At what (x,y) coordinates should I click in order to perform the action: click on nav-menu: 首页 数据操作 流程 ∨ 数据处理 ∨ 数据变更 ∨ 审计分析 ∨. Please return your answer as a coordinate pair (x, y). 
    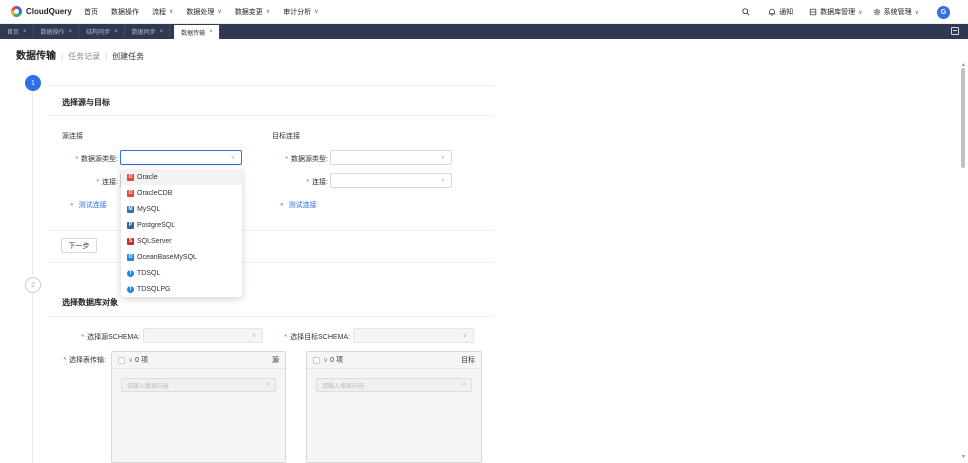
    Looking at the image, I should click on (208, 12).